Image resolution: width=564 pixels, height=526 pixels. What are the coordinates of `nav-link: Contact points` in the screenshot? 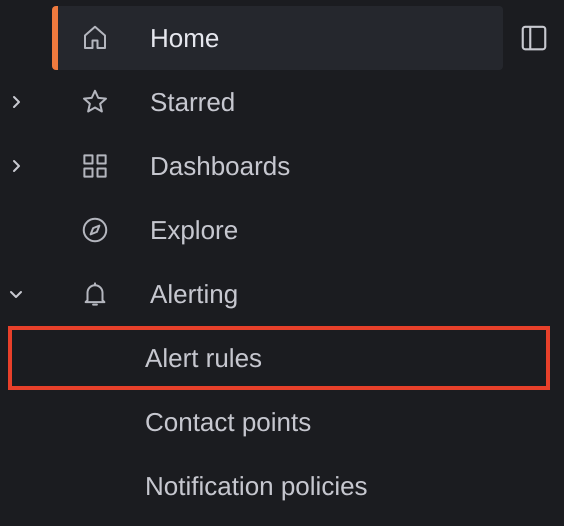 It's located at (228, 422).